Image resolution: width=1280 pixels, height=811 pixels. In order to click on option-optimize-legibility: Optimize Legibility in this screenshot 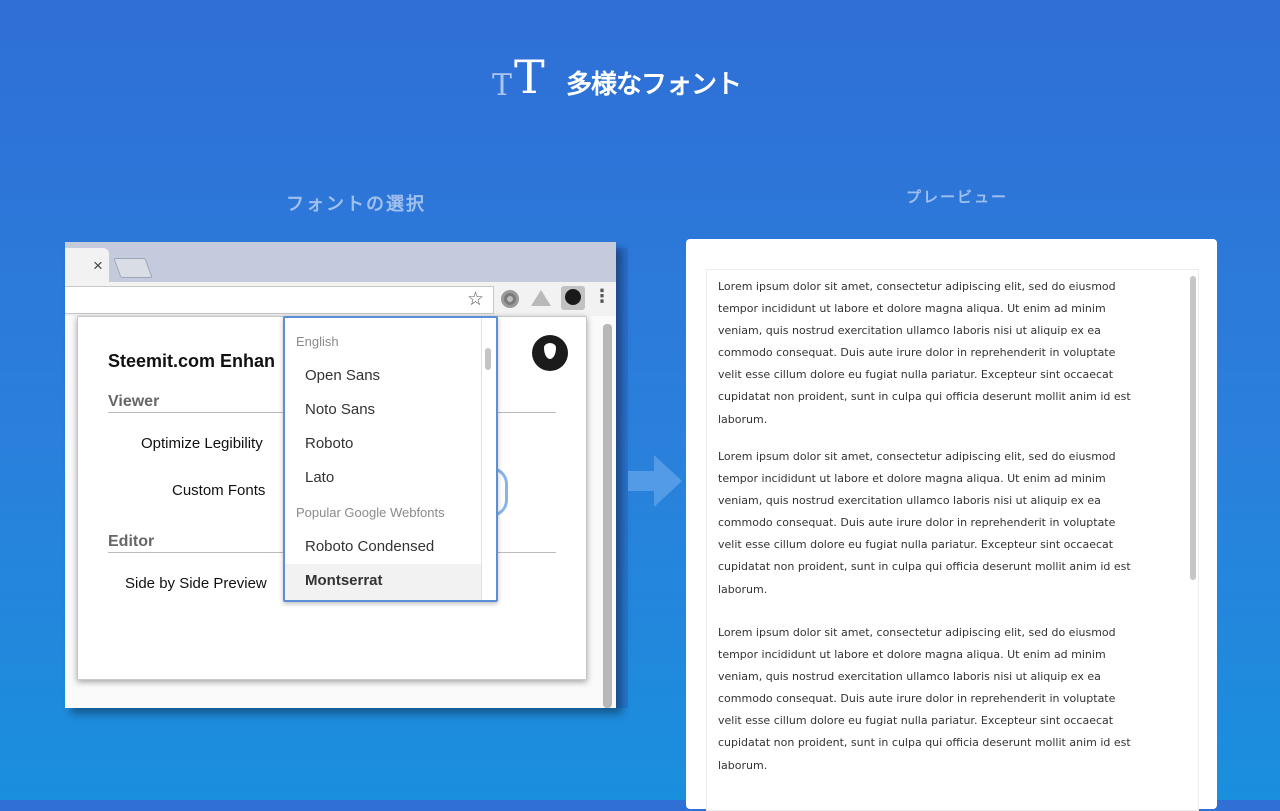, I will do `click(202, 443)`.